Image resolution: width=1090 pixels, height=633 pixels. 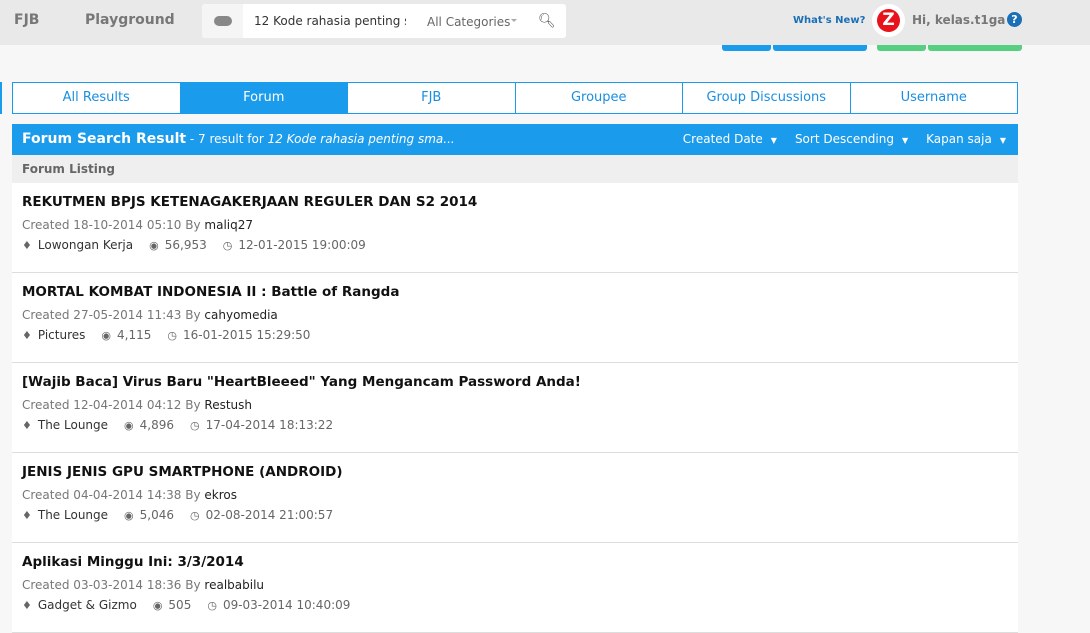 I want to click on category-select: All Categories, so click(x=468, y=22).